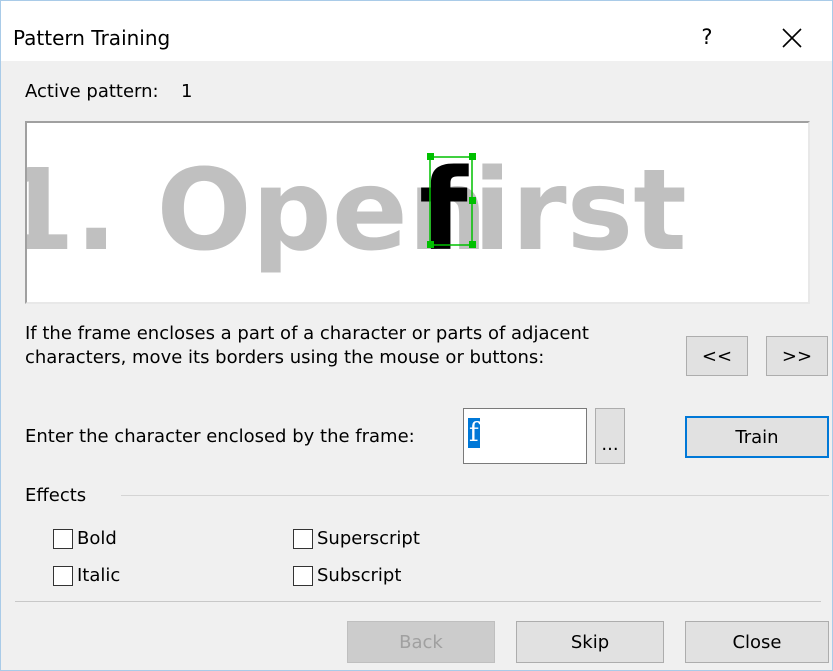 This screenshot has height=671, width=833. I want to click on dialog-title: Pattern Training, so click(92, 38).